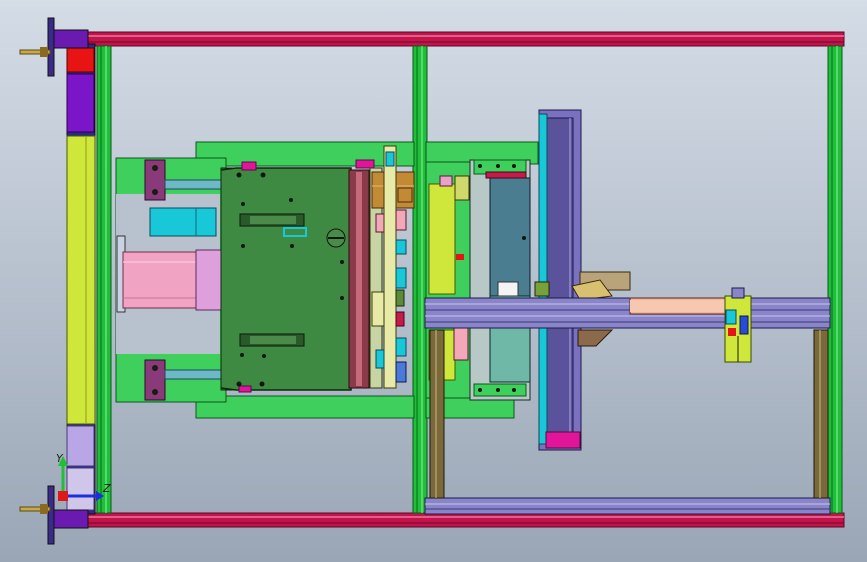  I want to click on frame-rail-top, so click(466, 39).